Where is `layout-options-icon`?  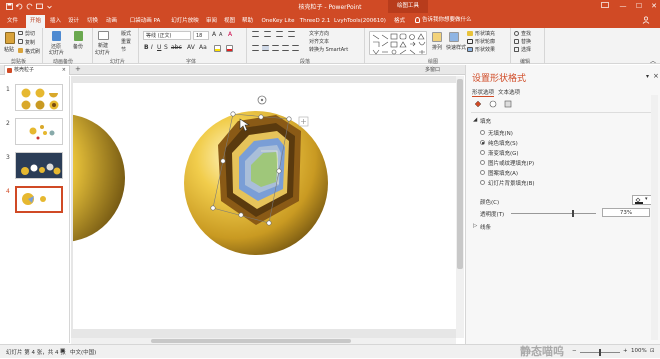 layout-options-icon is located at coordinates (303, 121).